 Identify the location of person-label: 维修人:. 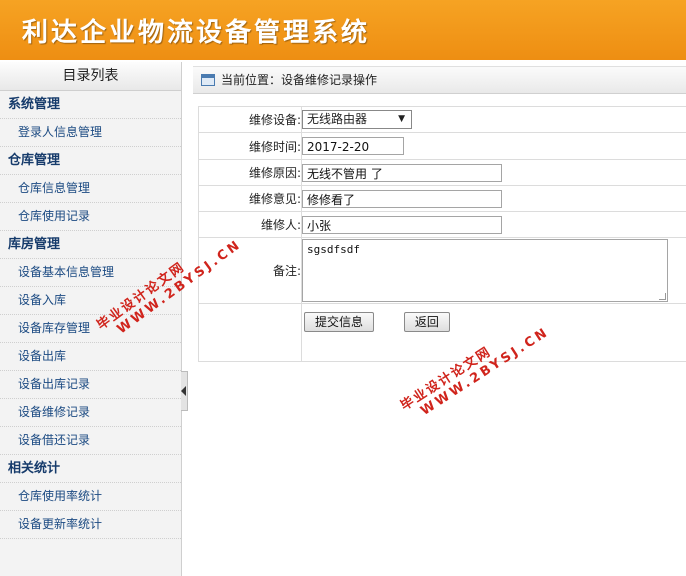
(250, 224).